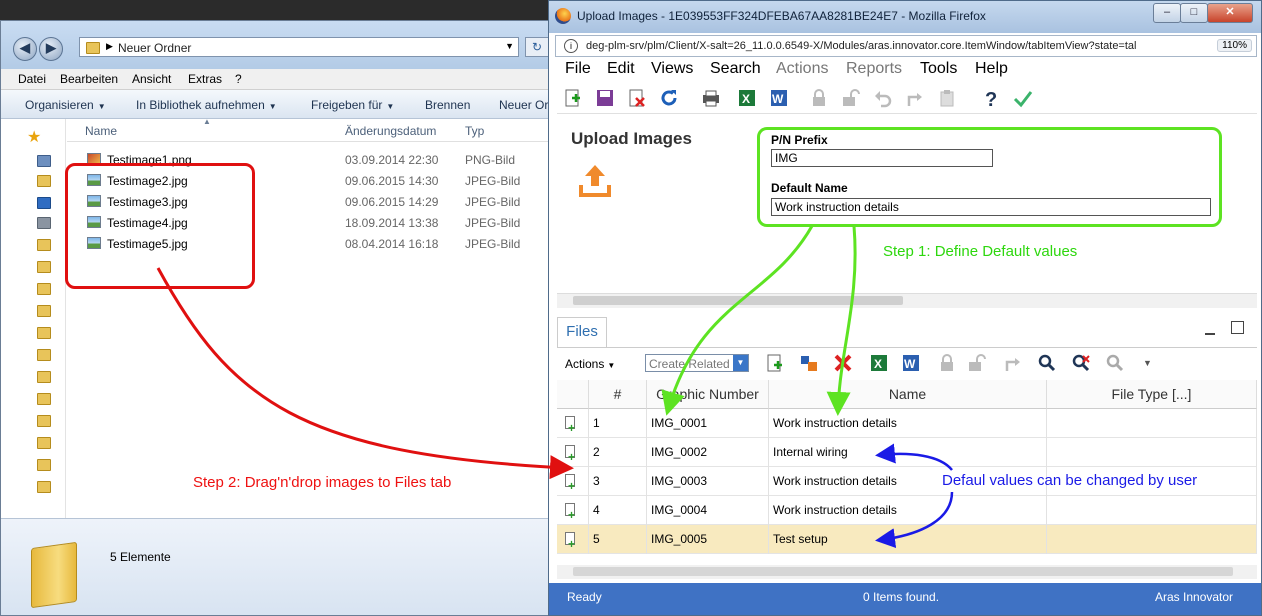 This screenshot has width=1262, height=616. Describe the element at coordinates (447, 105) in the screenshot. I see `burn-button: Brennen` at that location.